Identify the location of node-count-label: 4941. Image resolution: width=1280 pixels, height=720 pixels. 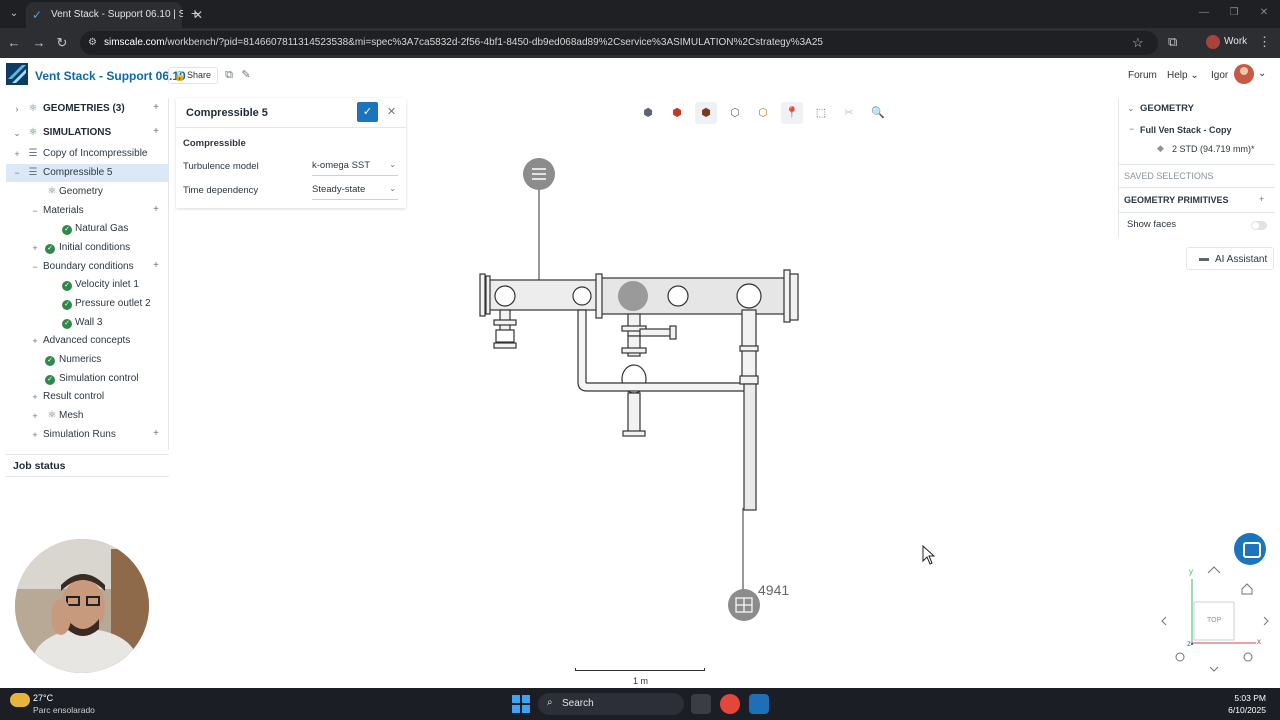
(774, 590).